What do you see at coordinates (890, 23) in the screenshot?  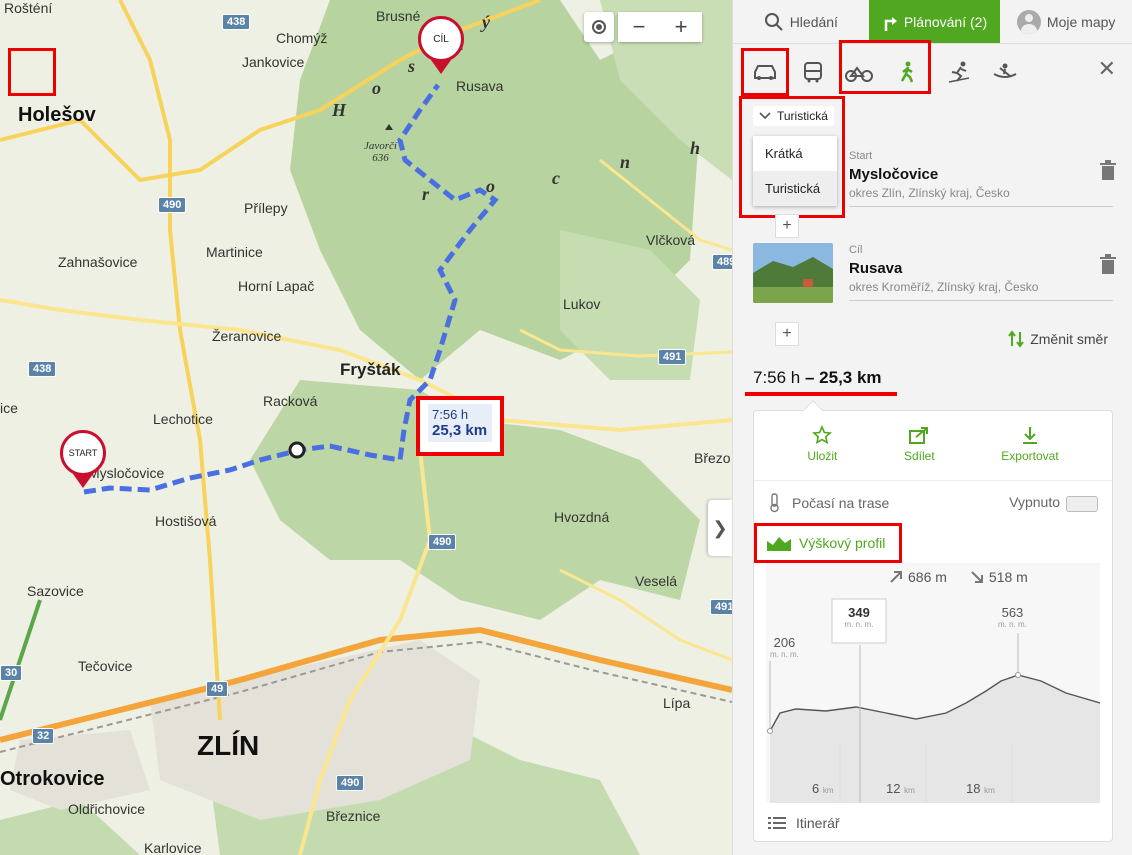 I see `route-turn-icon` at bounding box center [890, 23].